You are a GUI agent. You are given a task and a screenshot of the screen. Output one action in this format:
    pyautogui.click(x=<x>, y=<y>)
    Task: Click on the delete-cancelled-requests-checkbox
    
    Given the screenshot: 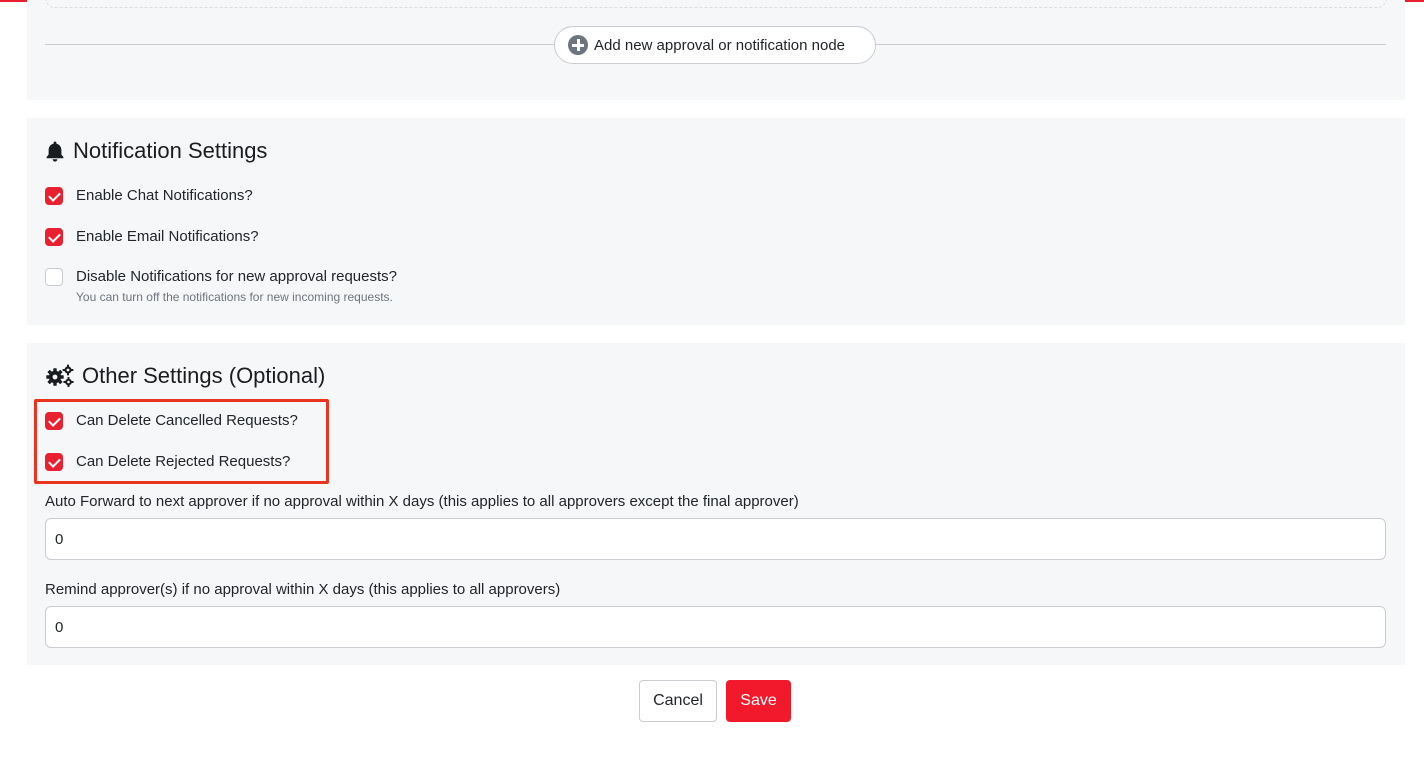 What is the action you would take?
    pyautogui.click(x=54, y=421)
    